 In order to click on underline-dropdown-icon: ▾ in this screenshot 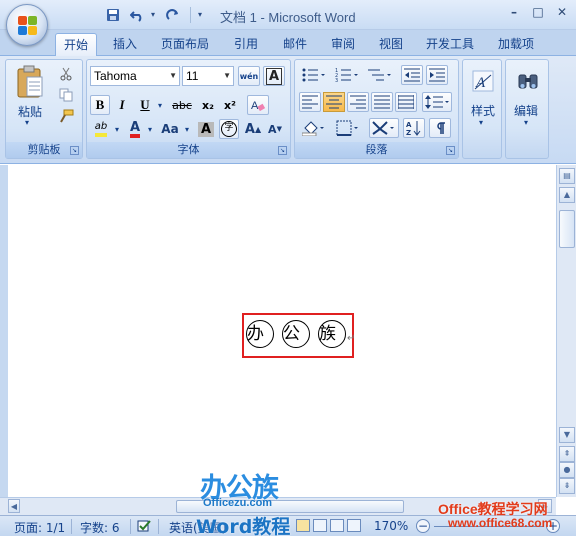, I will do `click(160, 105)`.